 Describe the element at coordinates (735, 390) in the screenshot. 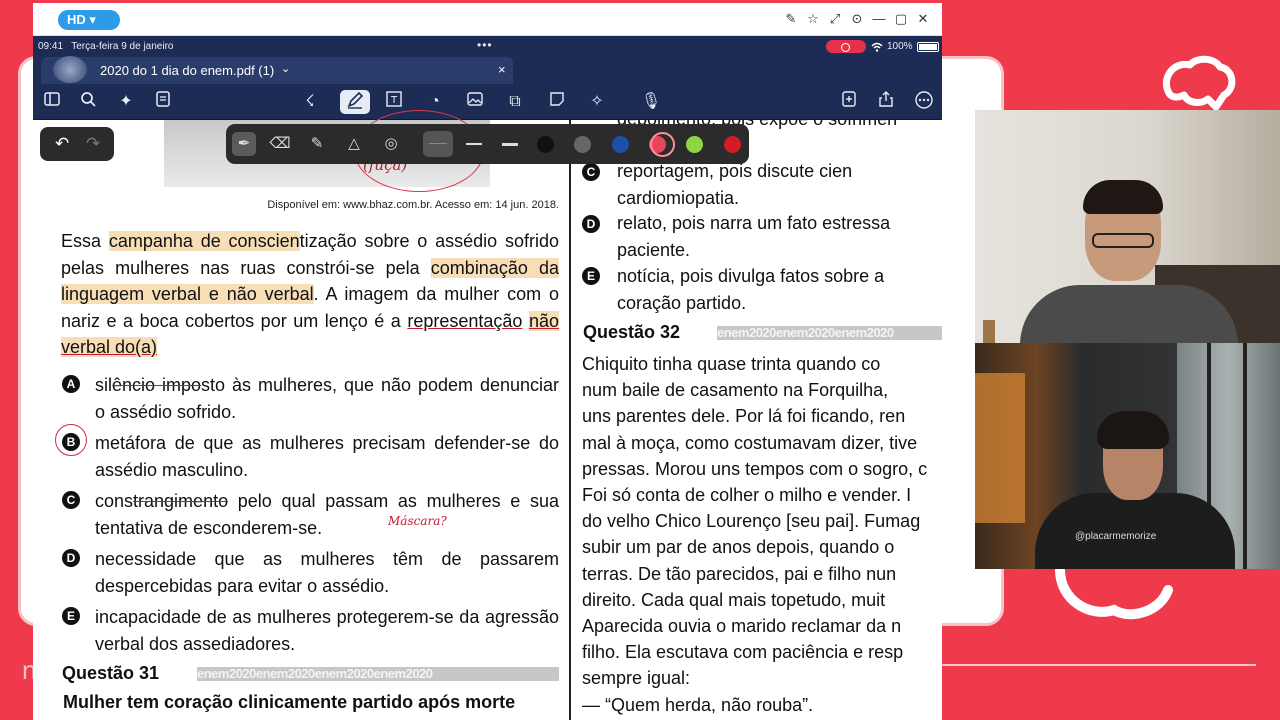

I see `passage-line: num baile de casamento na Forquilha,` at that location.